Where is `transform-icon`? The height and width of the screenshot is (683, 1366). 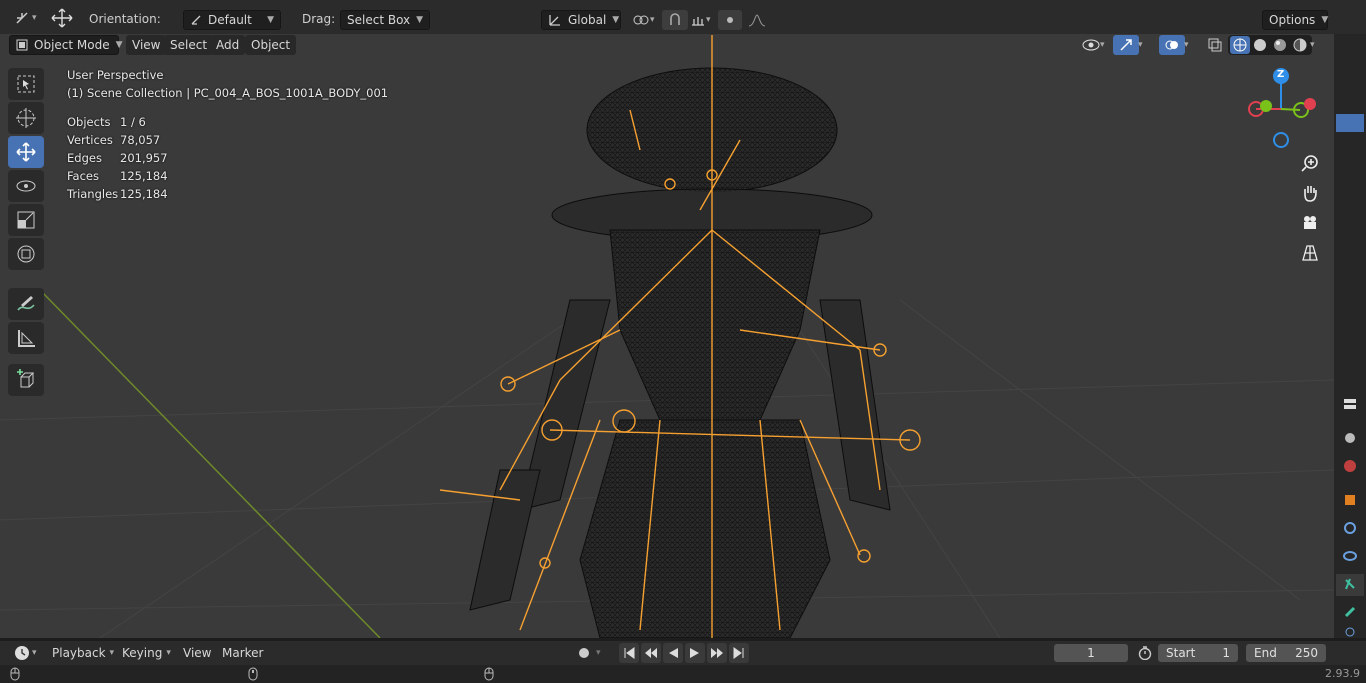
transform-icon is located at coordinates (26, 254).